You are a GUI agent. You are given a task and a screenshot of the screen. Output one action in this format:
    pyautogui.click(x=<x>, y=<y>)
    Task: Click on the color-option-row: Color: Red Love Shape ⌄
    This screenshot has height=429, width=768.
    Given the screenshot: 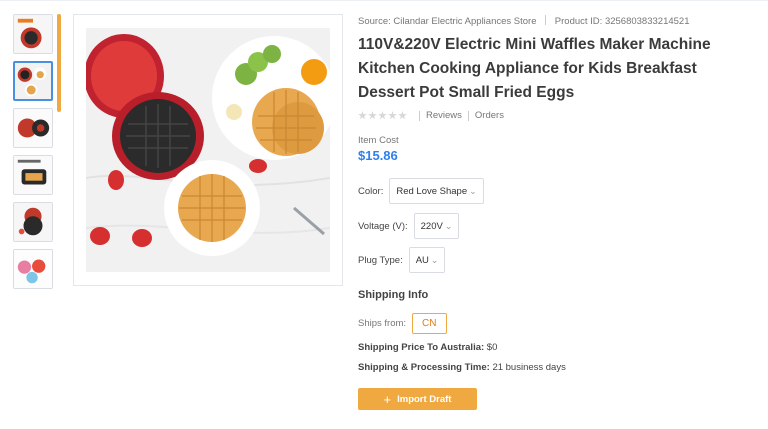 What is the action you would take?
    pyautogui.click(x=421, y=191)
    